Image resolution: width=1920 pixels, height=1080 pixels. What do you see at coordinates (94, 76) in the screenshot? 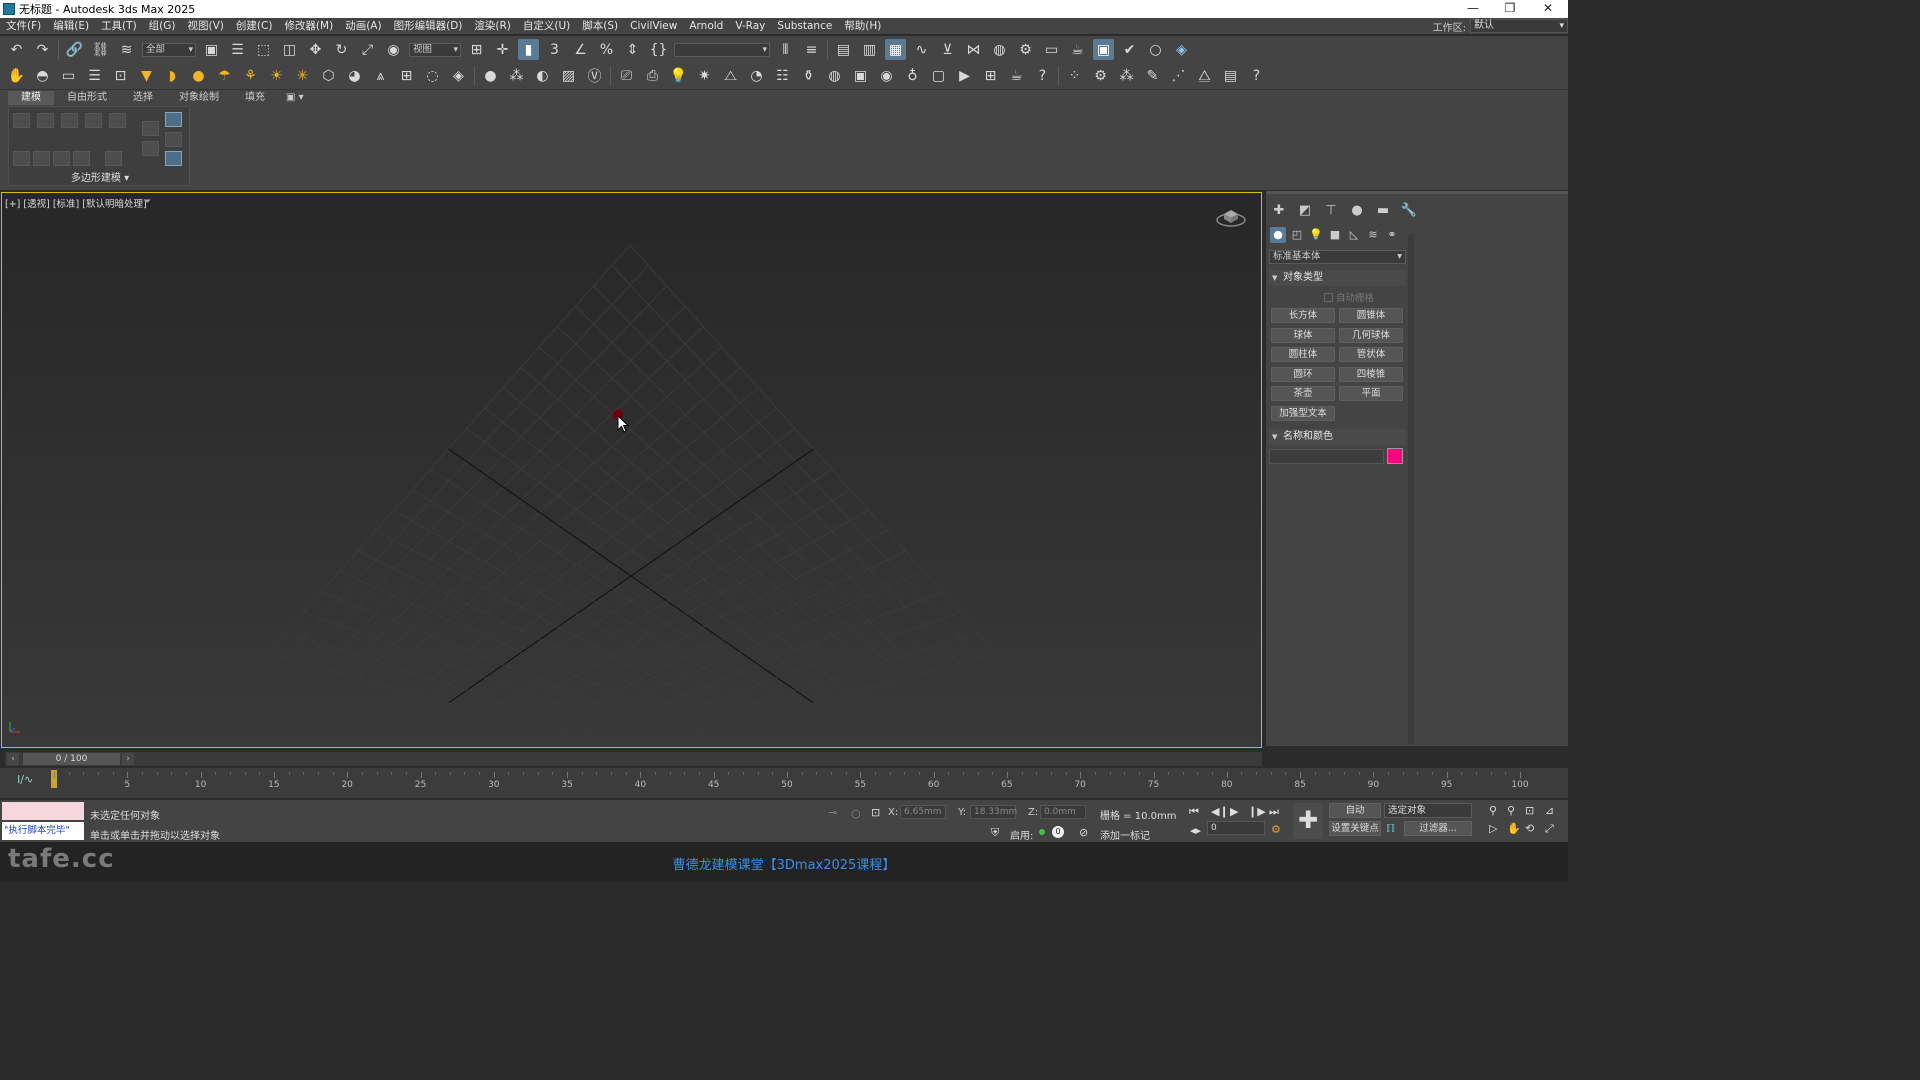
I see `layers-icon: ☰` at bounding box center [94, 76].